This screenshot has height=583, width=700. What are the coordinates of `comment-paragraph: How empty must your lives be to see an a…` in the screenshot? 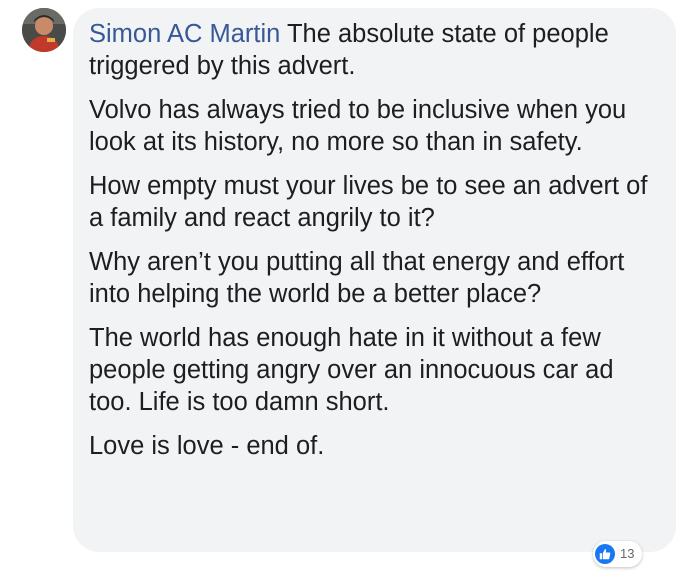 It's located at (368, 202).